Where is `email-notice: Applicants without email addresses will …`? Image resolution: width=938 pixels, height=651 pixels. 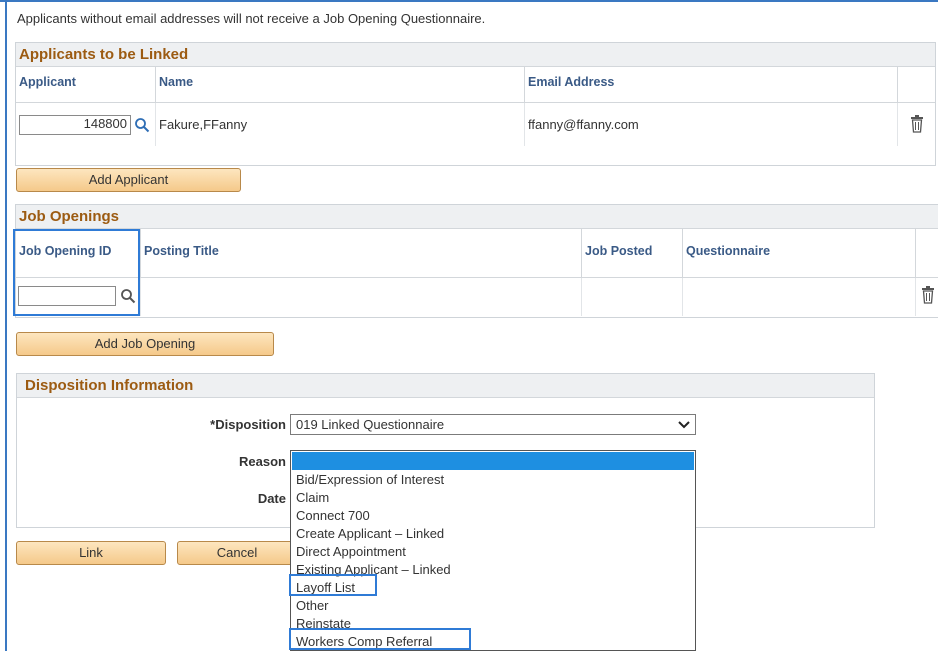
email-notice: Applicants without email addresses will … is located at coordinates (251, 18).